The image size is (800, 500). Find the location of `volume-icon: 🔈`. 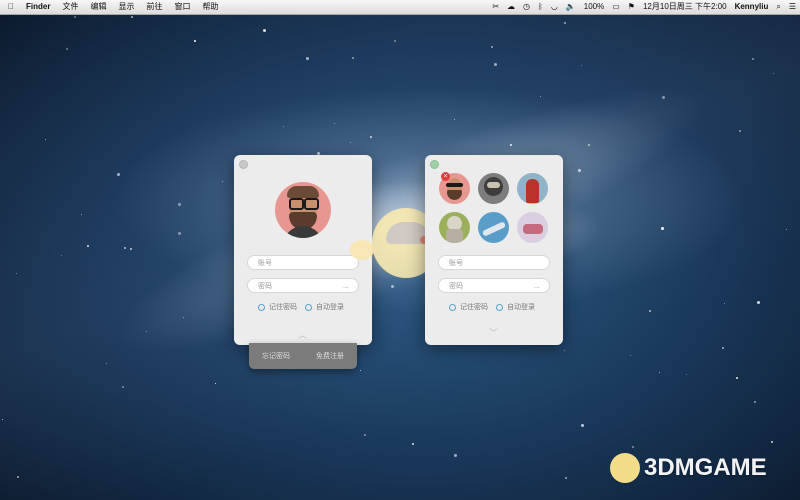

volume-icon: 🔈 is located at coordinates (571, 7).